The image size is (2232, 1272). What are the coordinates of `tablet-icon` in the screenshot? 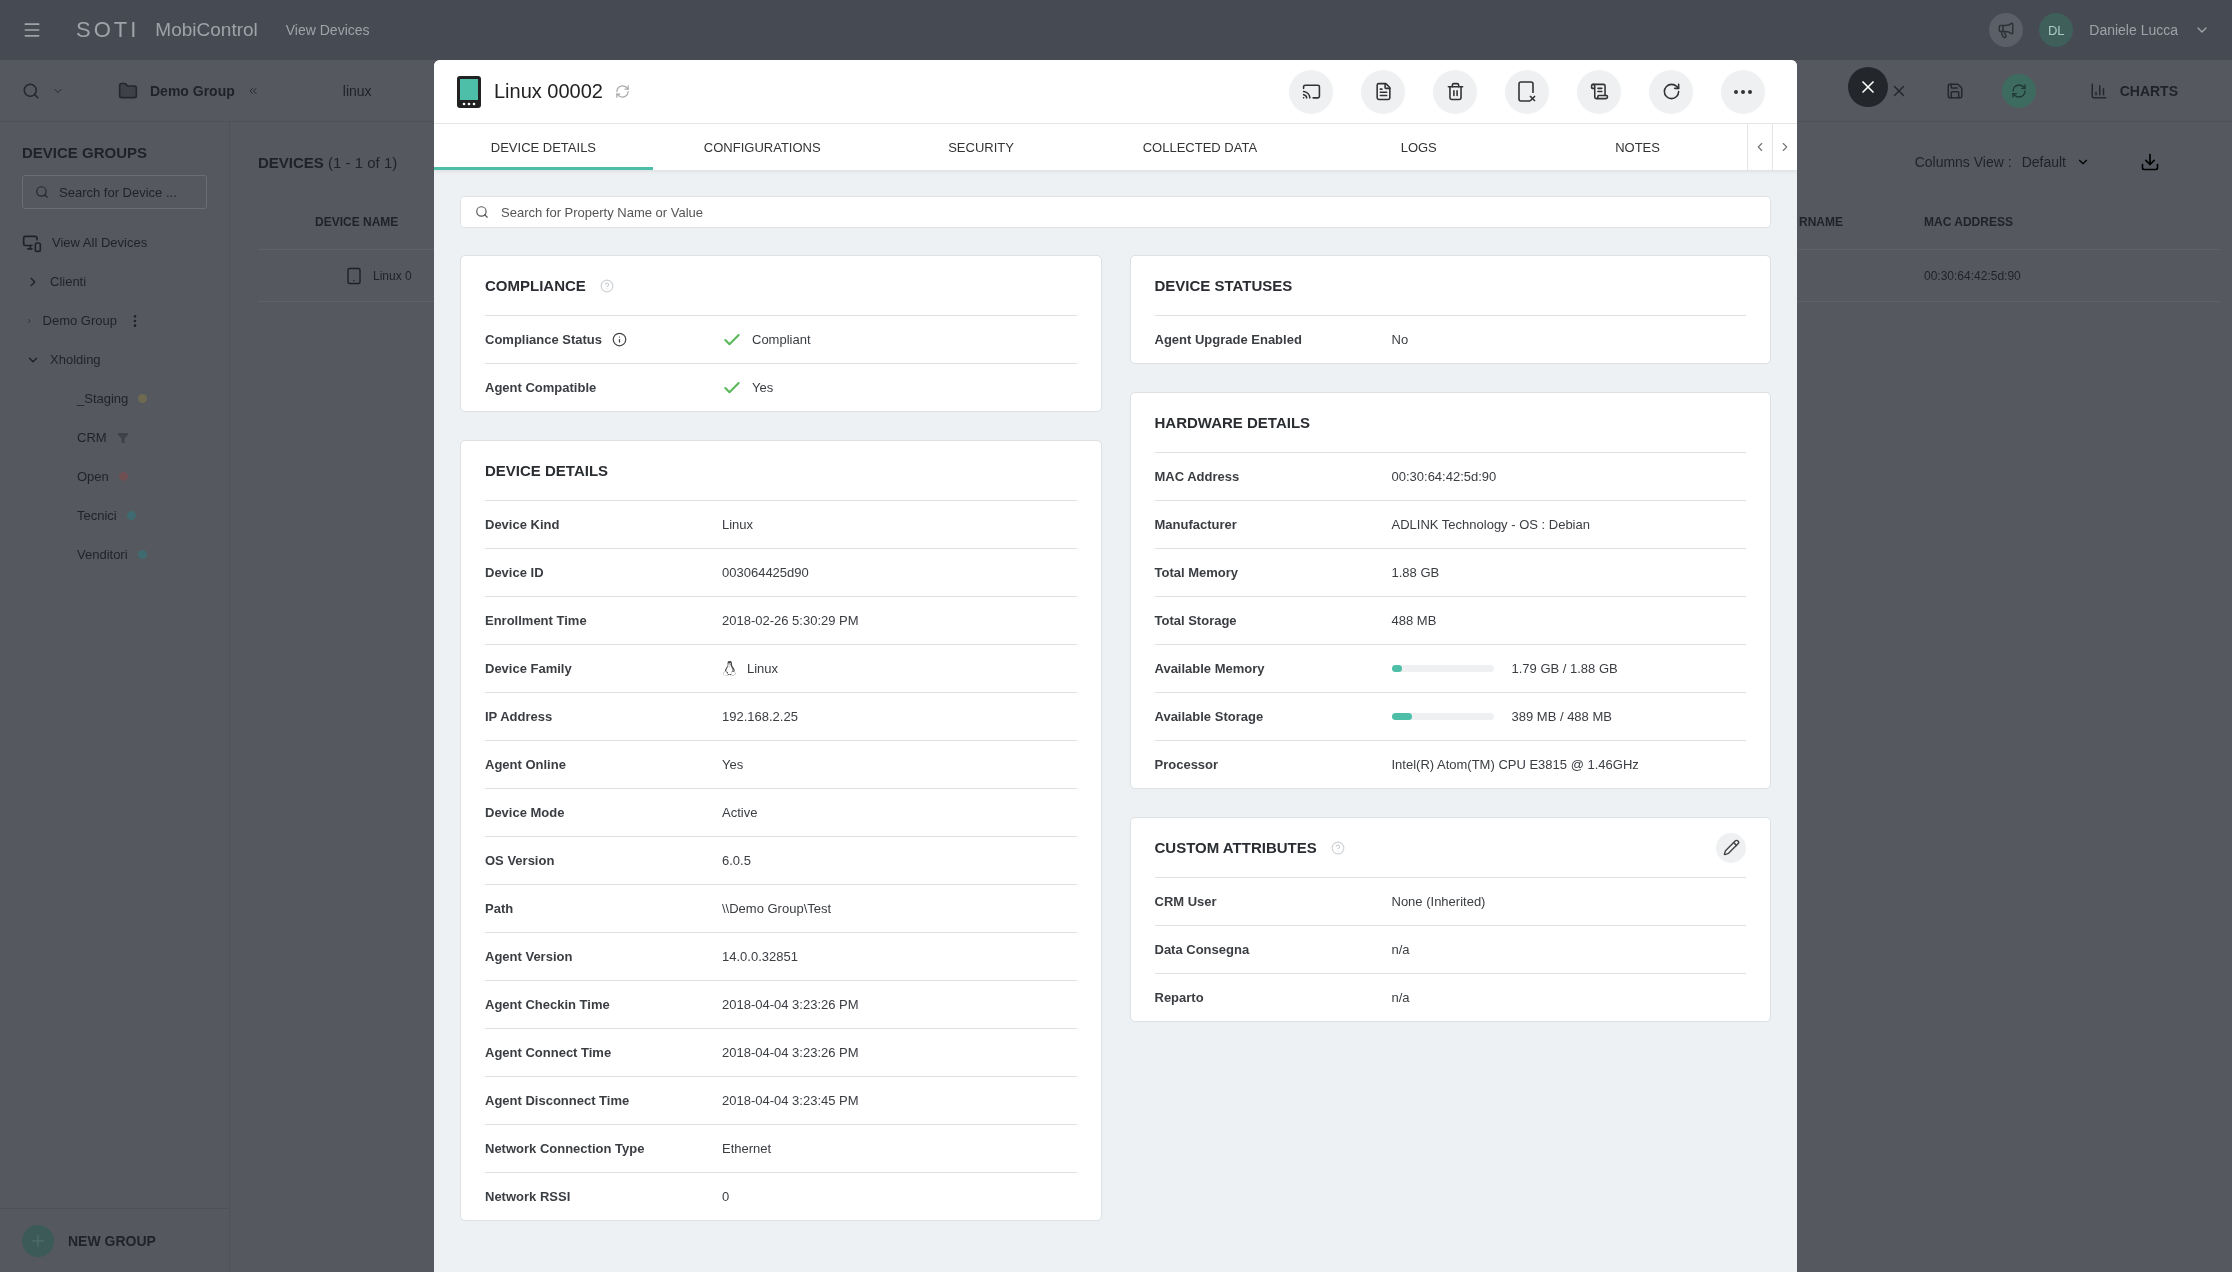 It's located at (469, 91).